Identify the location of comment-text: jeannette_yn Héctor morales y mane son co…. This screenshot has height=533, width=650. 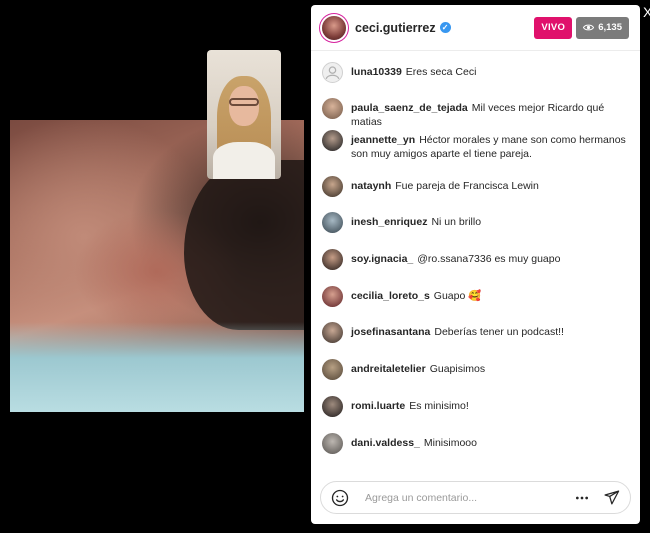
(491, 147).